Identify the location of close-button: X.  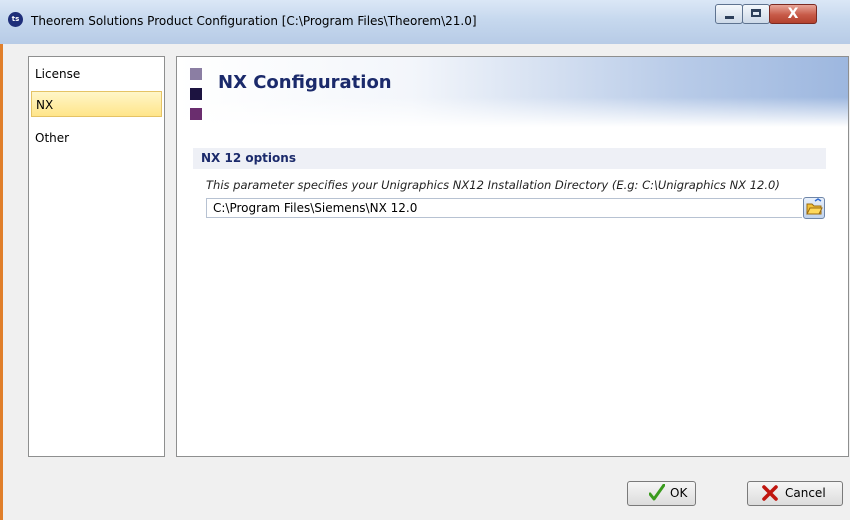
(793, 14).